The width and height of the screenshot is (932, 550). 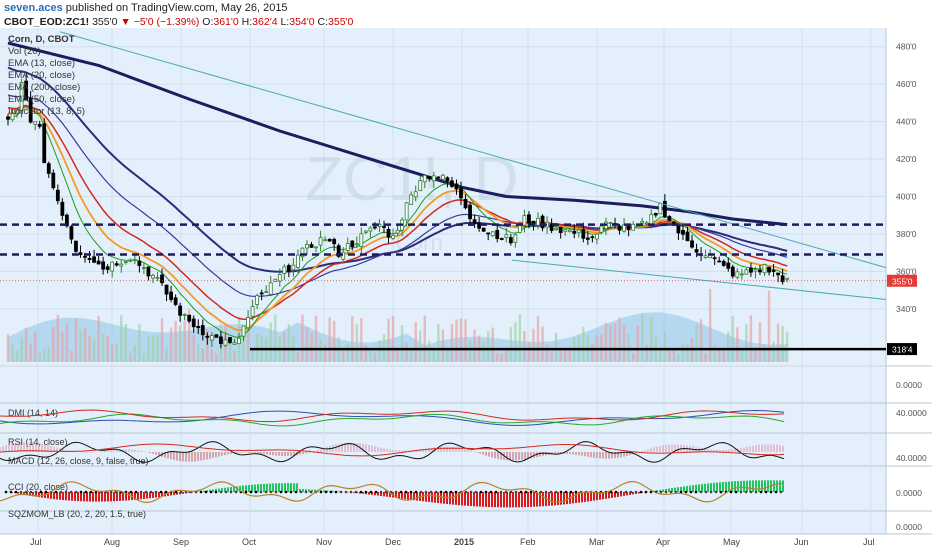 I want to click on legend-entry: EMA (20, close), so click(x=41, y=75).